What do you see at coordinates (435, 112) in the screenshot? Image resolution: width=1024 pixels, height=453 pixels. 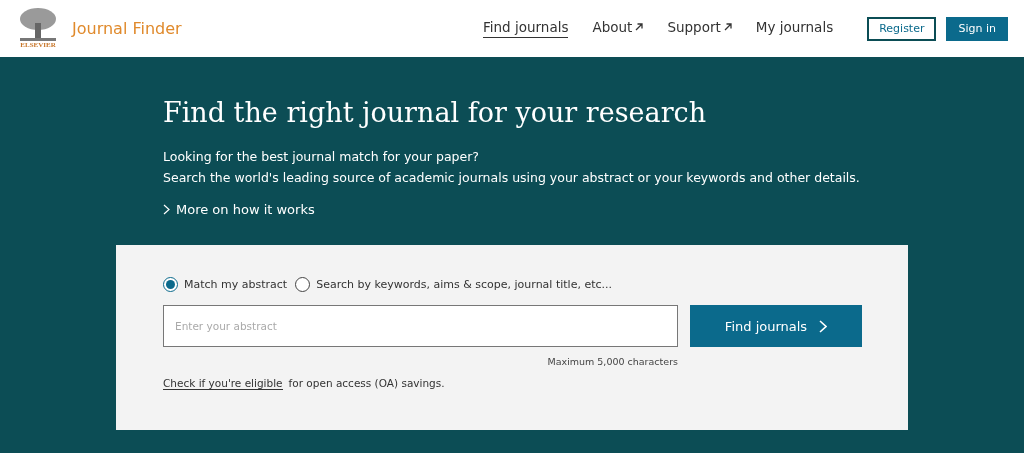 I see `hero-title: Find the right journal for your research` at bounding box center [435, 112].